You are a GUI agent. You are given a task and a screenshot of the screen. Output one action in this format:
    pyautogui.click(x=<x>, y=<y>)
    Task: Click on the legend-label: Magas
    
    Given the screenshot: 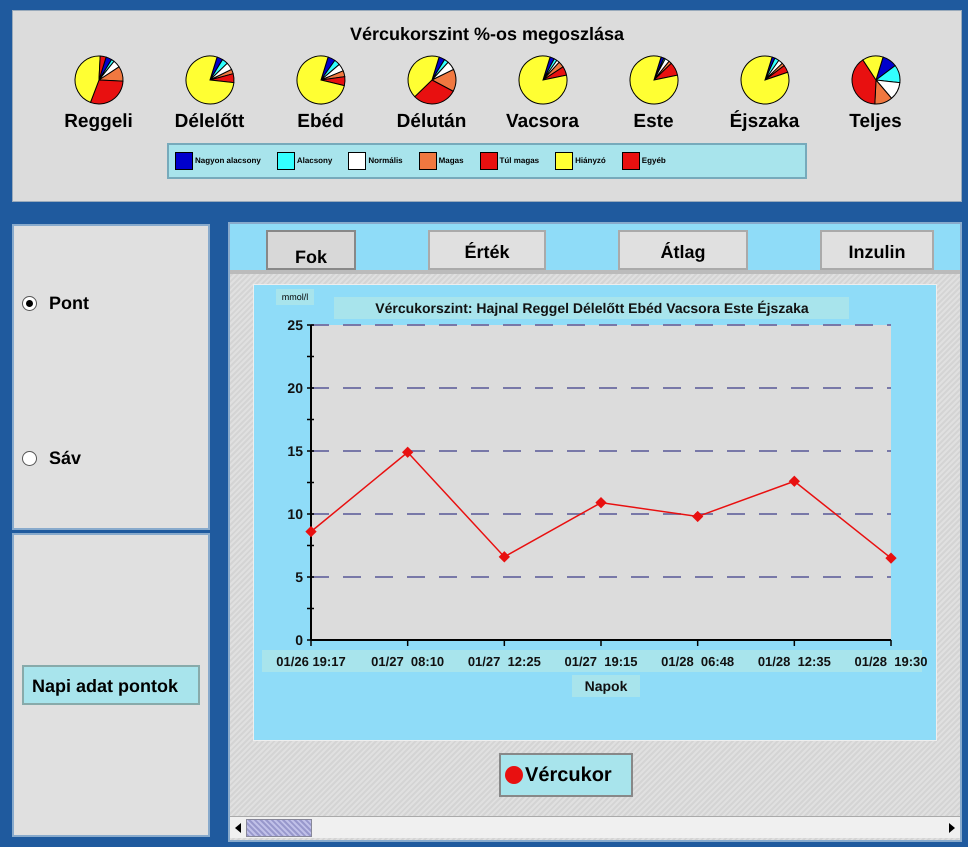 What is the action you would take?
    pyautogui.click(x=451, y=160)
    